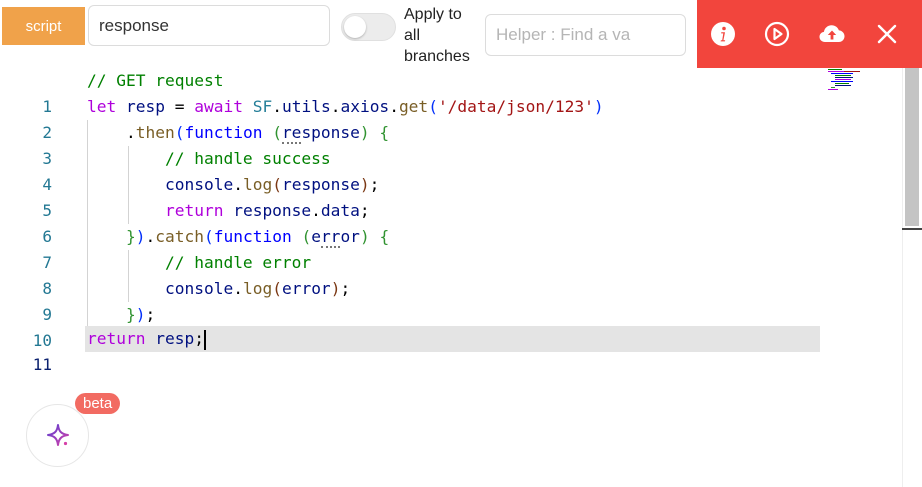 The image size is (922, 487). Describe the element at coordinates (140, 314) in the screenshot. I see `code-text: });` at that location.